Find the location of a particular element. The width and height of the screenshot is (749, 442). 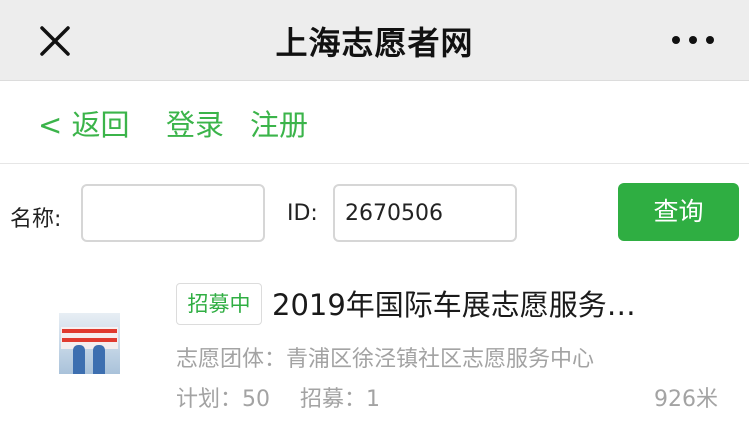

activity-thumbnail is located at coordinates (89, 343).